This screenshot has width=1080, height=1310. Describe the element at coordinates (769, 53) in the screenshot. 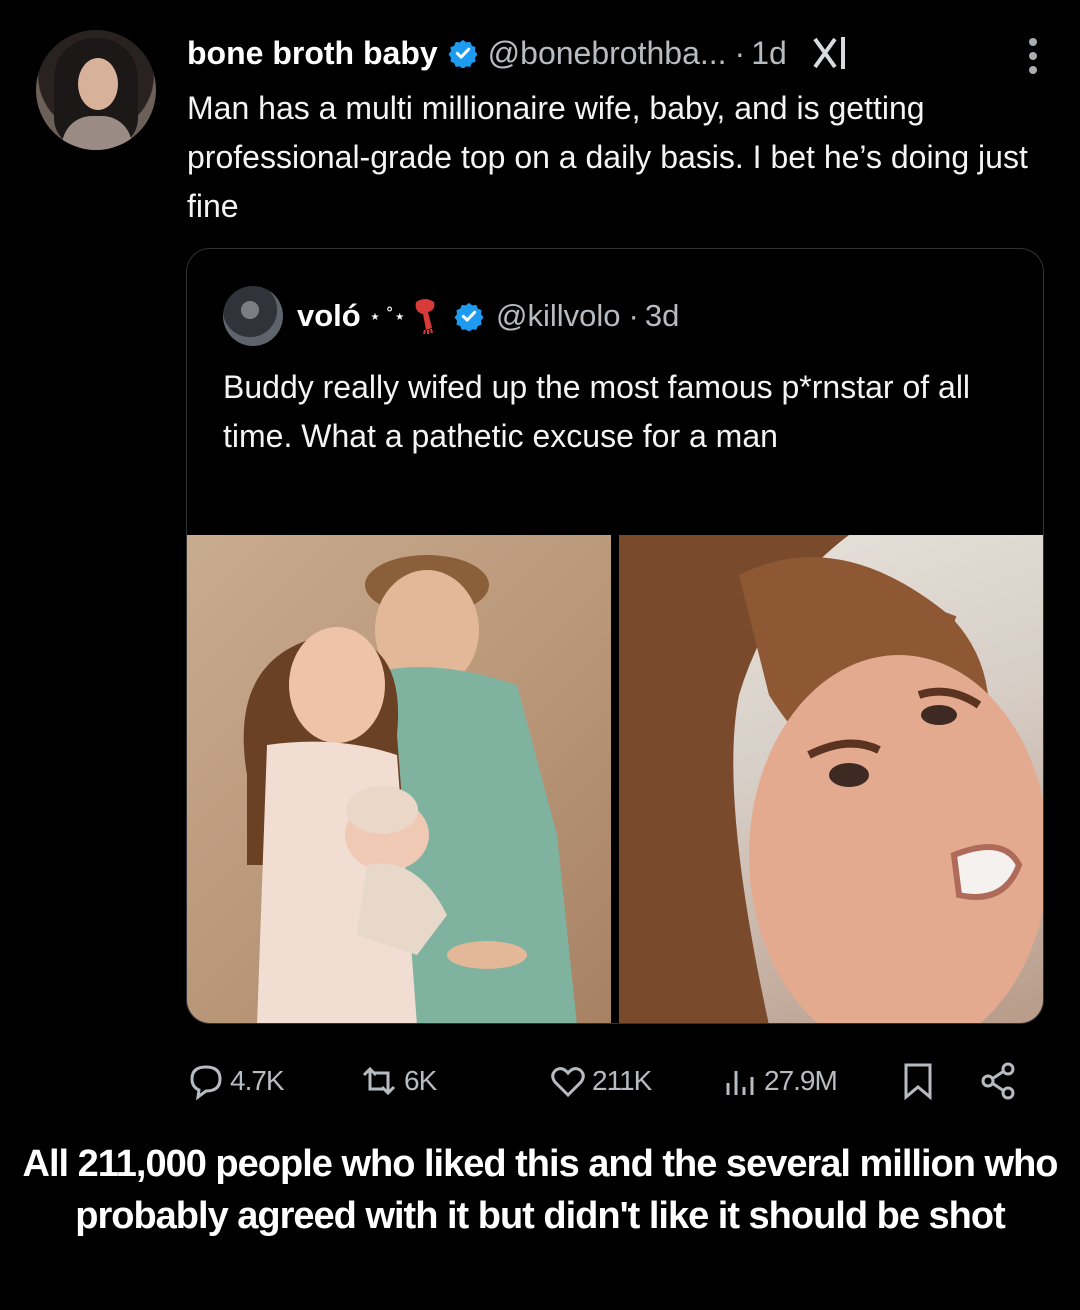

I see `tweet-time: 1d` at that location.